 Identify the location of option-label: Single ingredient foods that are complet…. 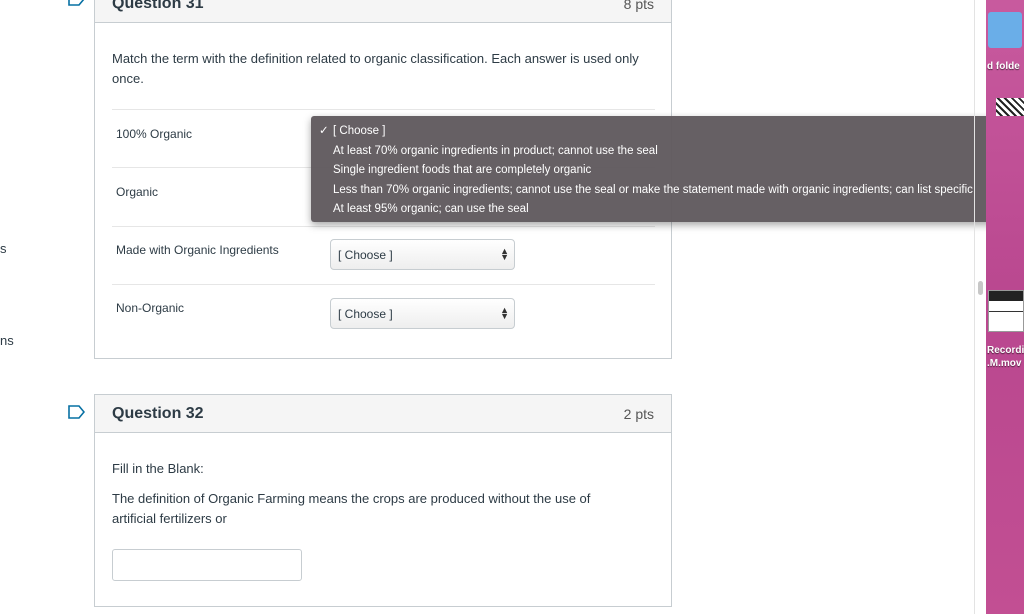
(462, 170).